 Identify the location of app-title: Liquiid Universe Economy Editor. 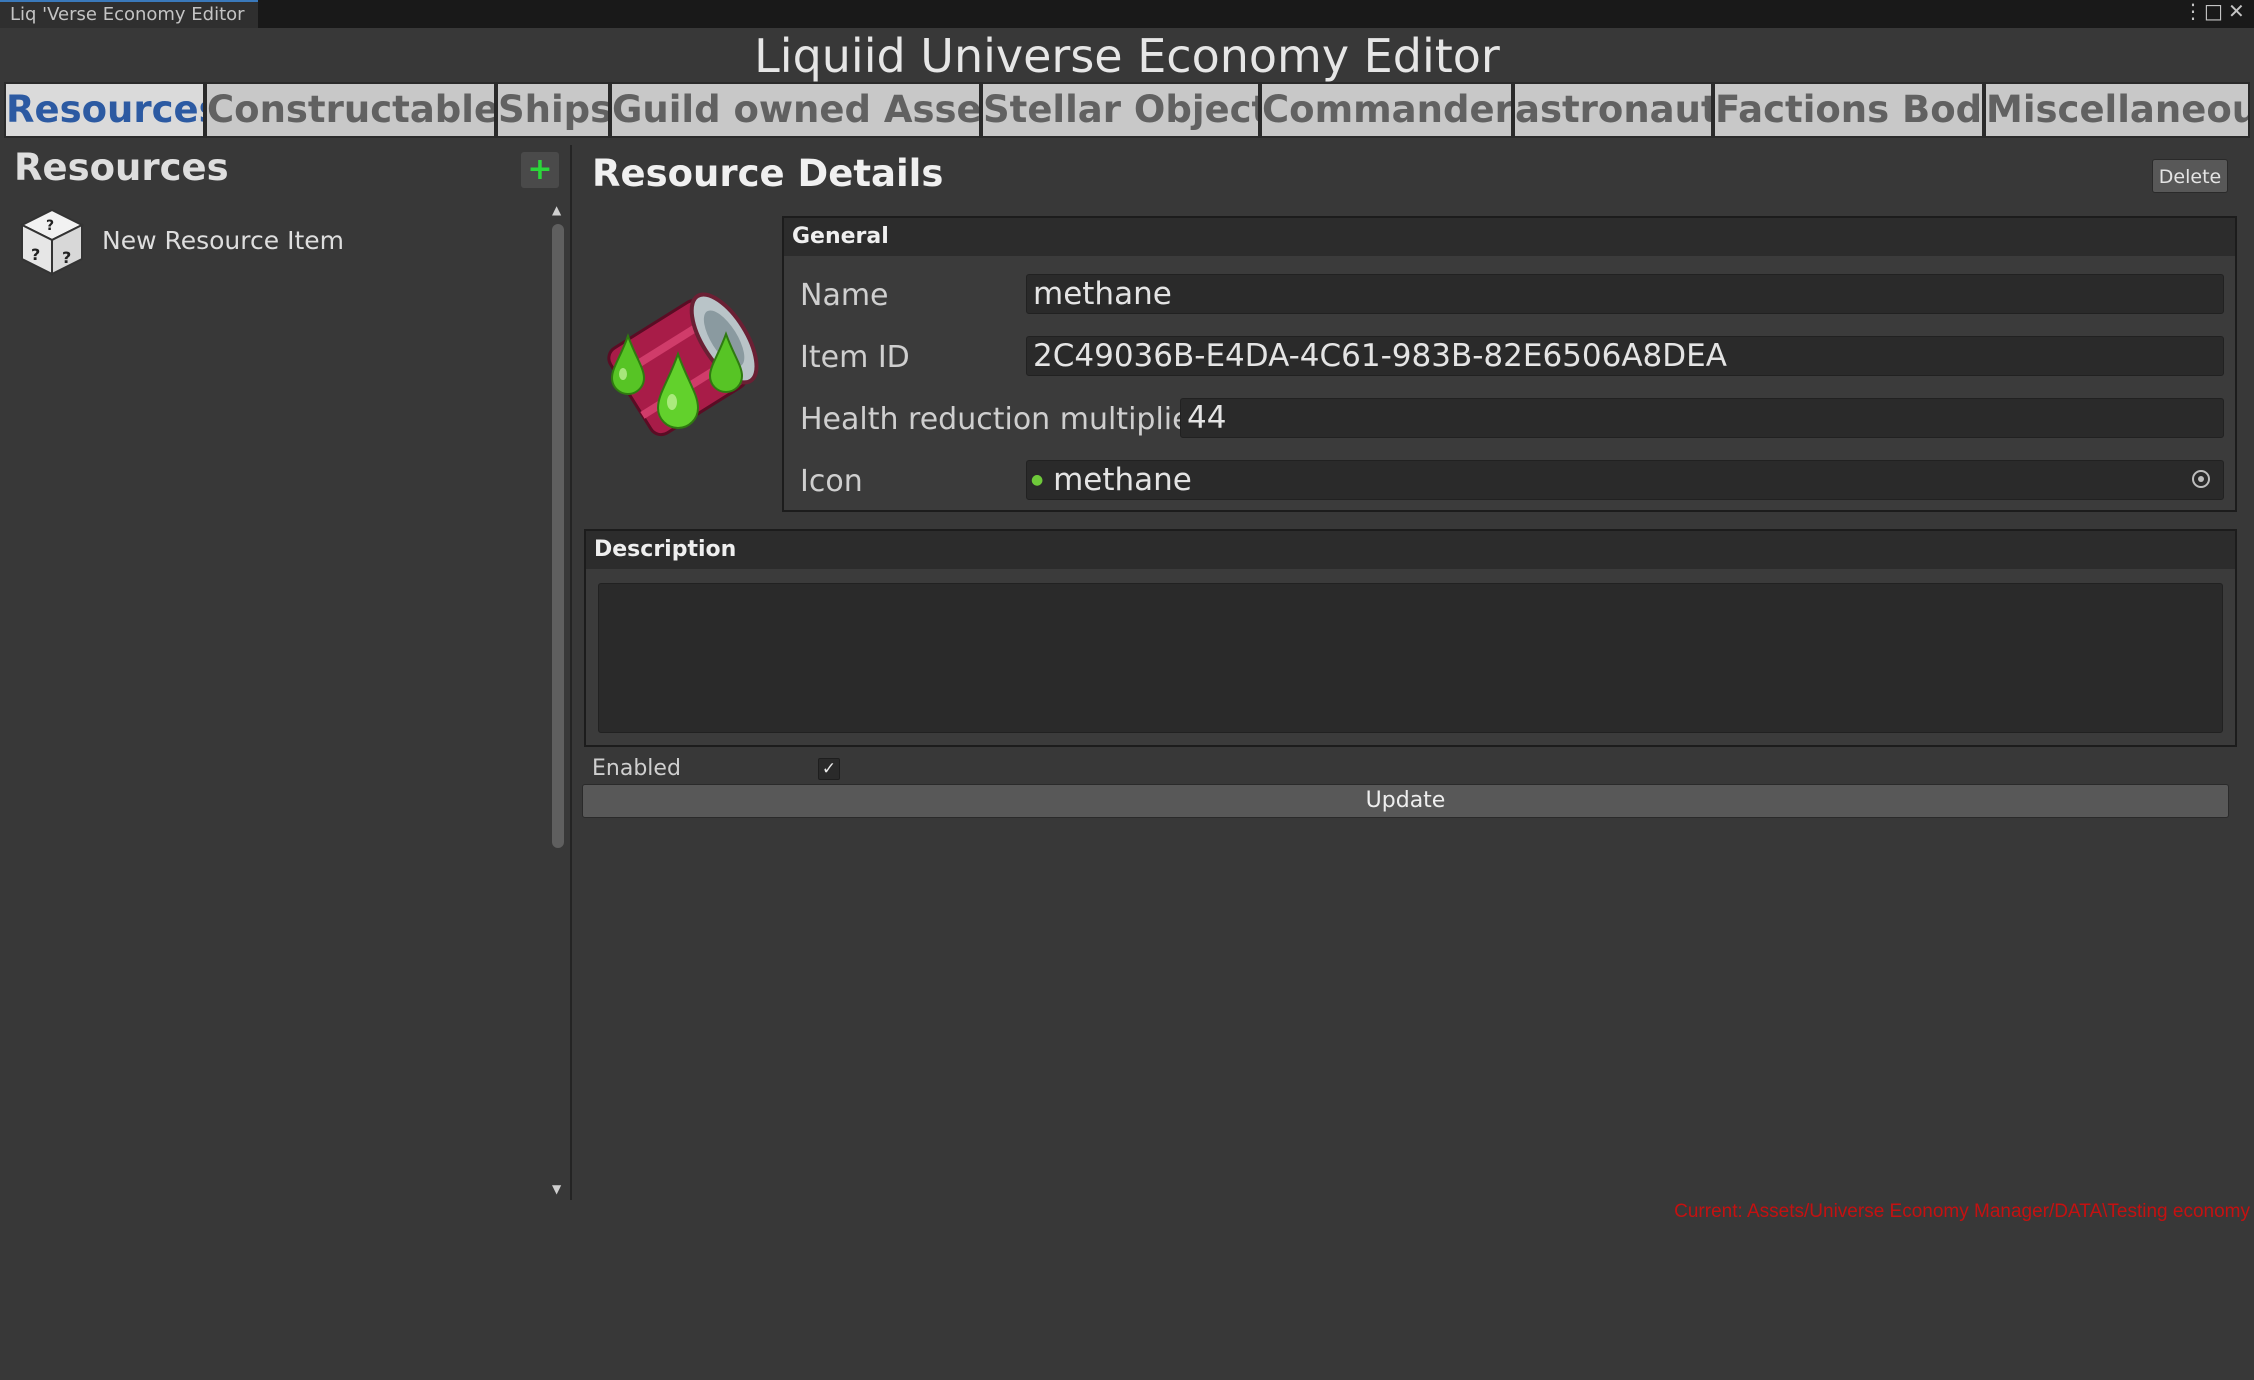
(1127, 56).